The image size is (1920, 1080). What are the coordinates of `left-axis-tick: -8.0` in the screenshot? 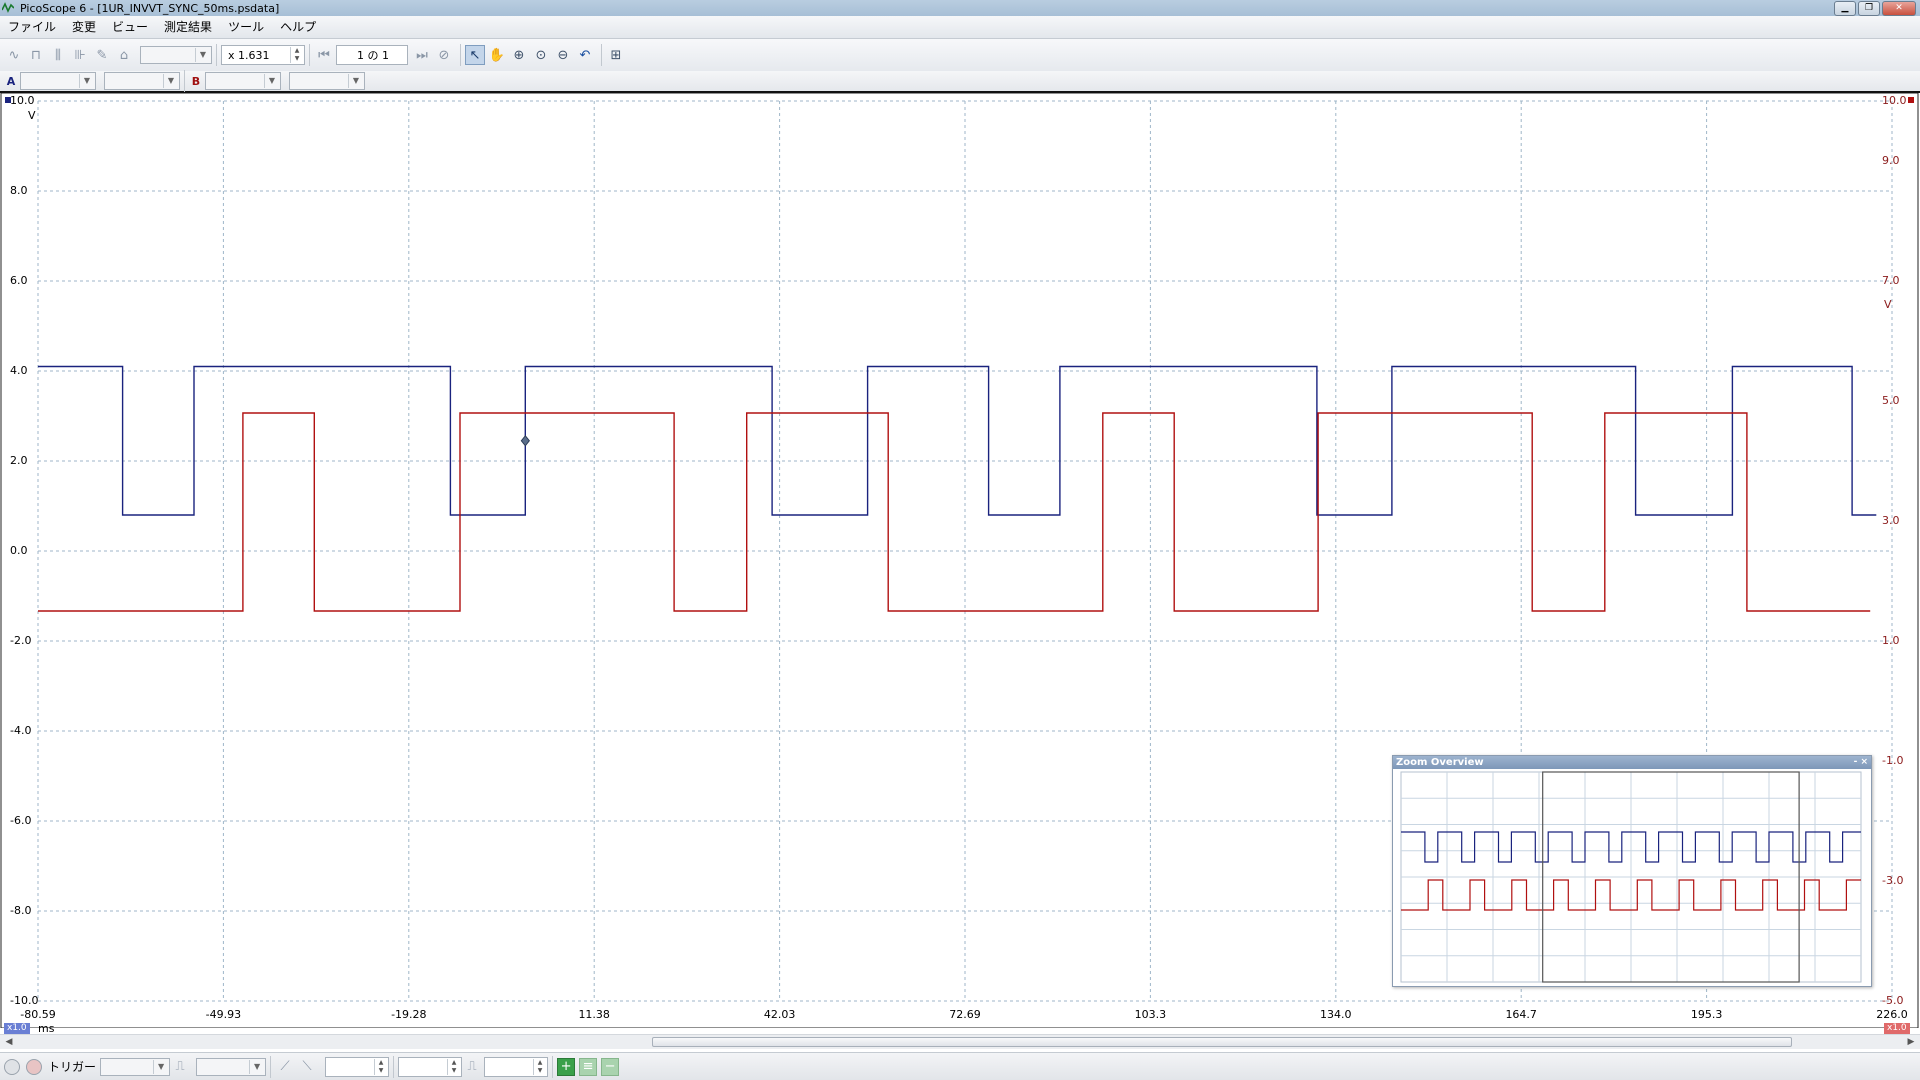 It's located at (21, 910).